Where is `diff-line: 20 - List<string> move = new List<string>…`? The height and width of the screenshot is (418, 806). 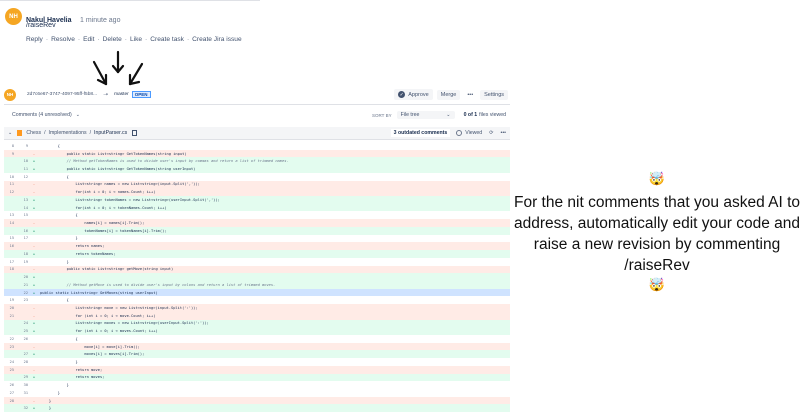 diff-line: 20 - List<string> move = new List<string>… is located at coordinates (257, 308).